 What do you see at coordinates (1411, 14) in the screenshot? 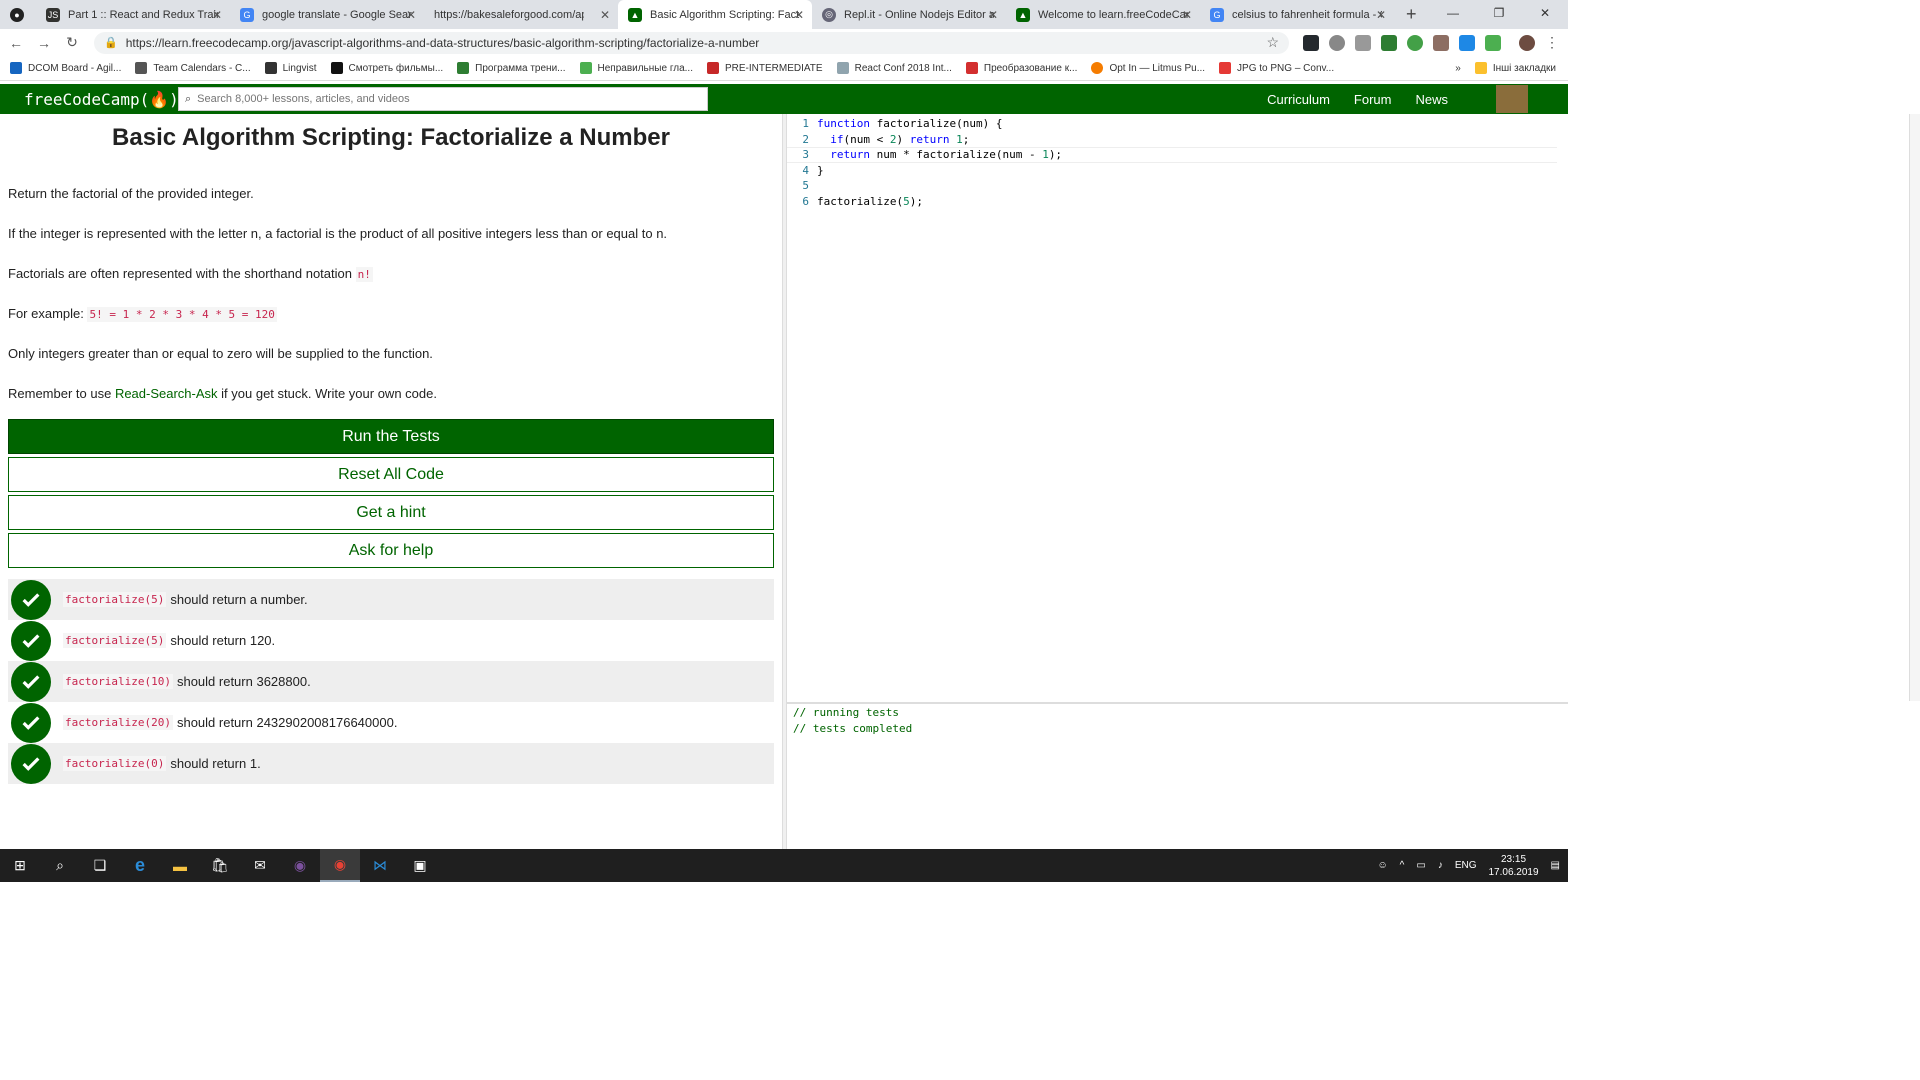
I see `new-tab-button: +` at bounding box center [1411, 14].